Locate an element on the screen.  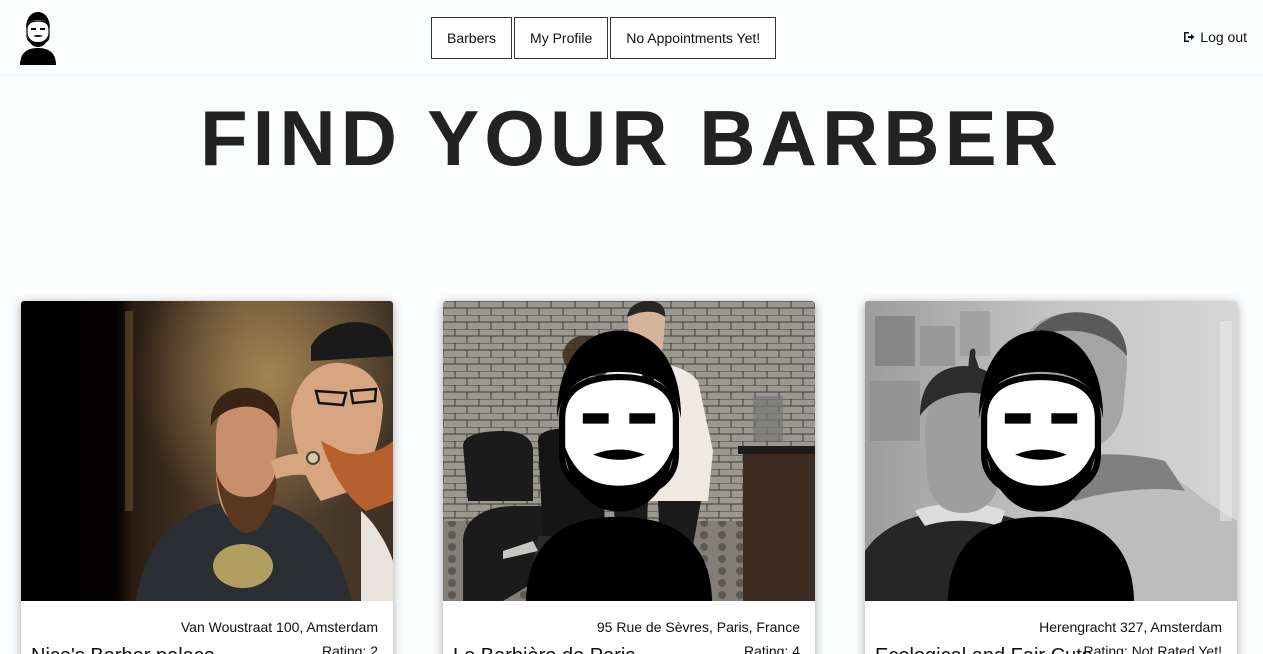
barber-rating: Rating: Not Rated Yet! is located at coordinates (1152, 648).